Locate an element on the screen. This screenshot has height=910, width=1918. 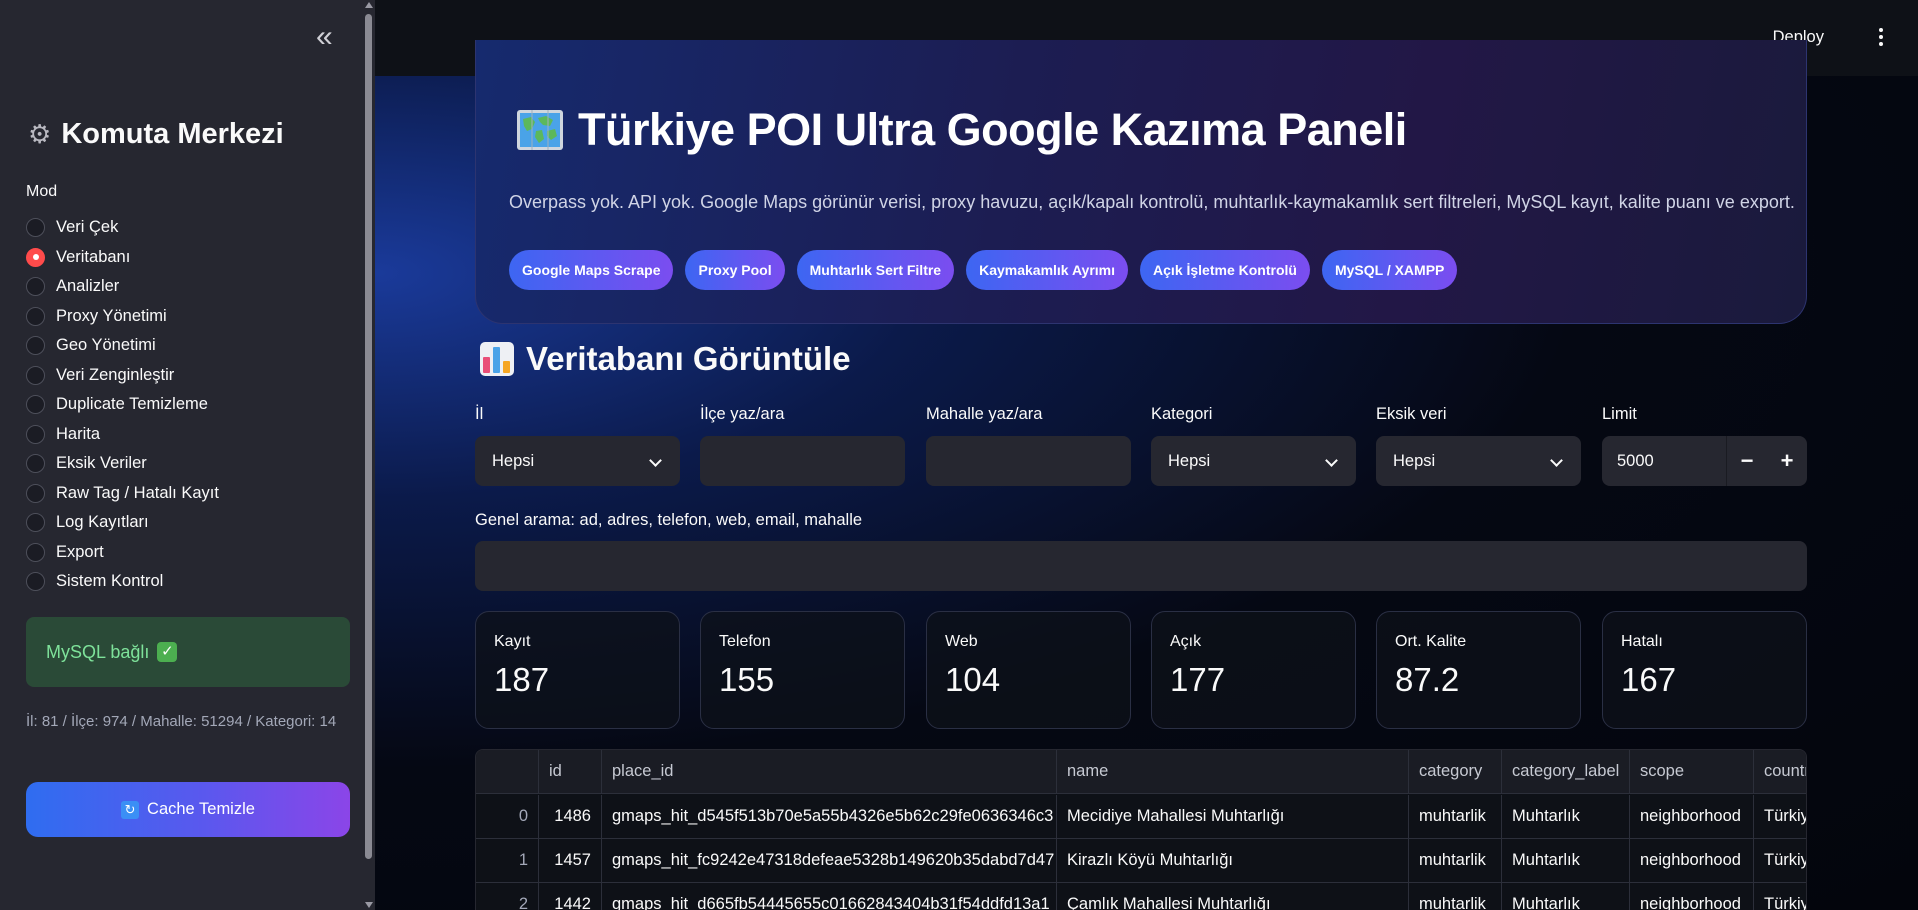
mahalle-input is located at coordinates (1028, 461).